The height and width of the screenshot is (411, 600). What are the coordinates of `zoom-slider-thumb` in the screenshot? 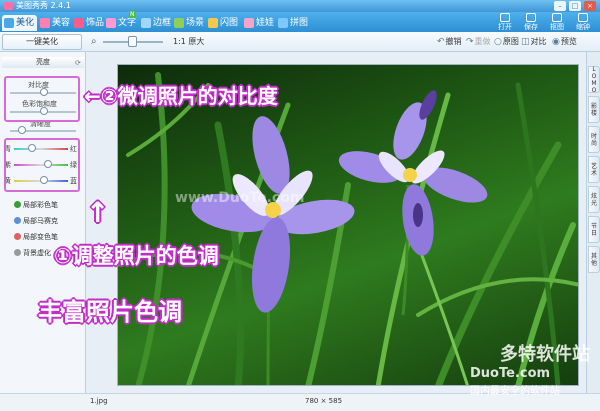 It's located at (132, 41).